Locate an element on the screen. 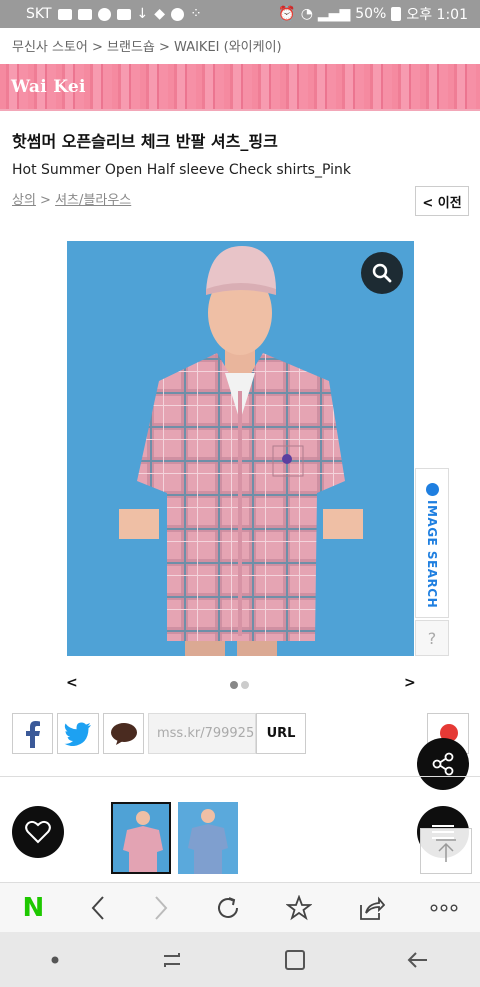 The image size is (480, 987). thumbnail-blue-image is located at coordinates (208, 838).